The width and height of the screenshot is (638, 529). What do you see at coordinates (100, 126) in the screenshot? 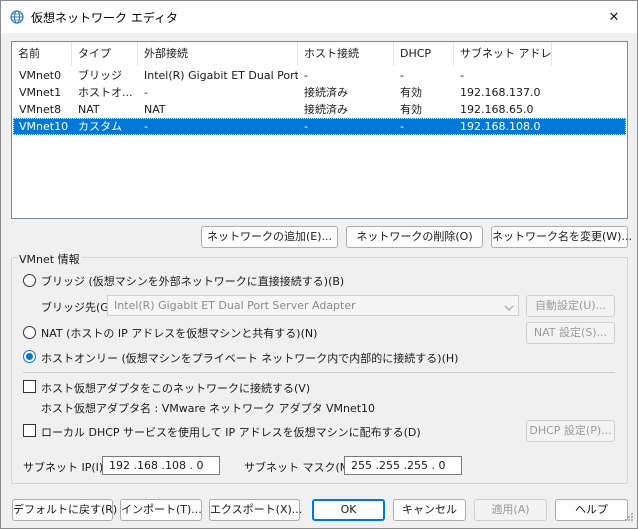
I see `cell-type: カスタム` at bounding box center [100, 126].